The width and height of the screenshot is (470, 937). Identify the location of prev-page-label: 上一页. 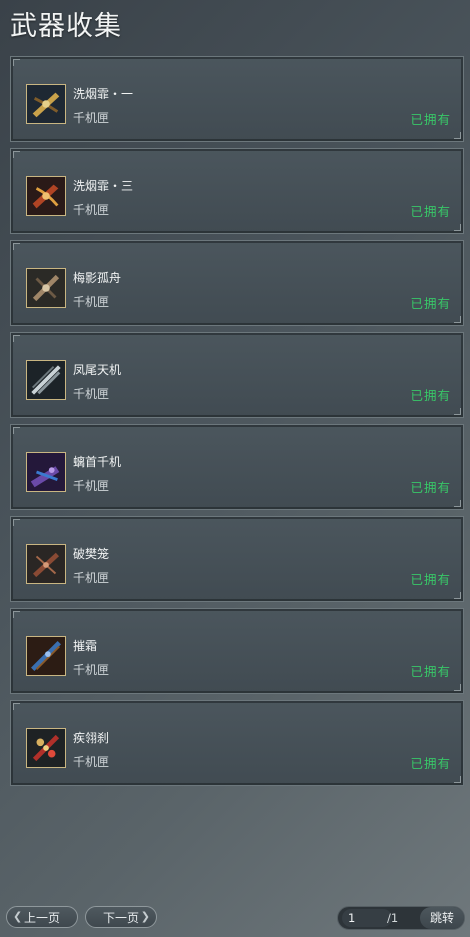
(41, 917).